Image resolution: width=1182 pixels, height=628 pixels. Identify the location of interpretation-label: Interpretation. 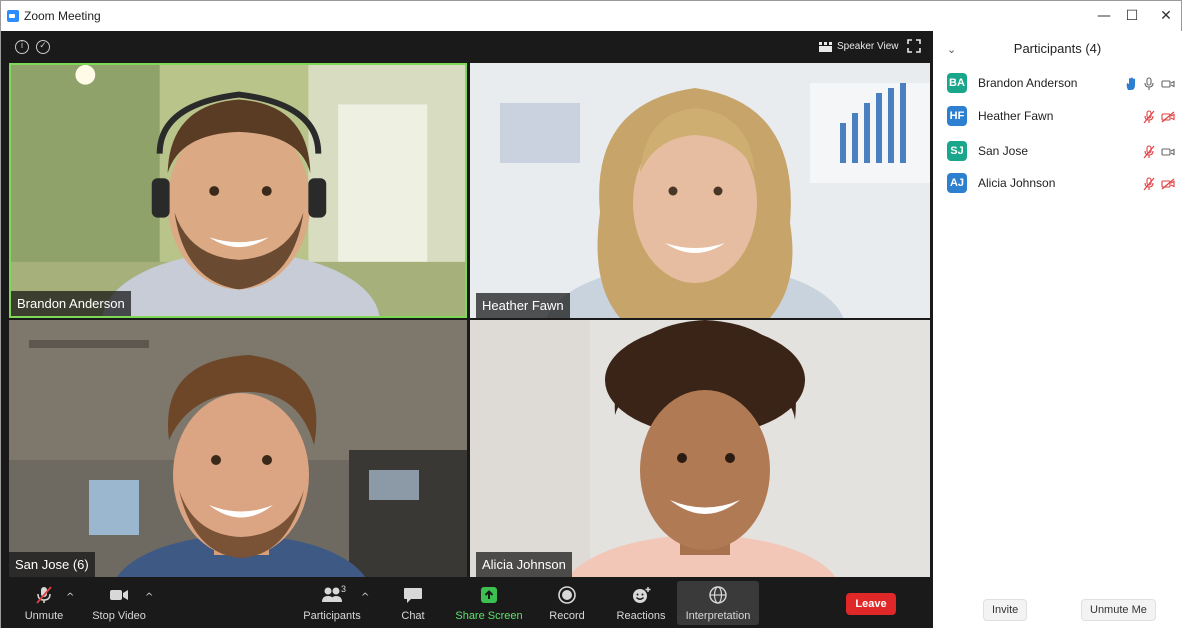
(718, 616).